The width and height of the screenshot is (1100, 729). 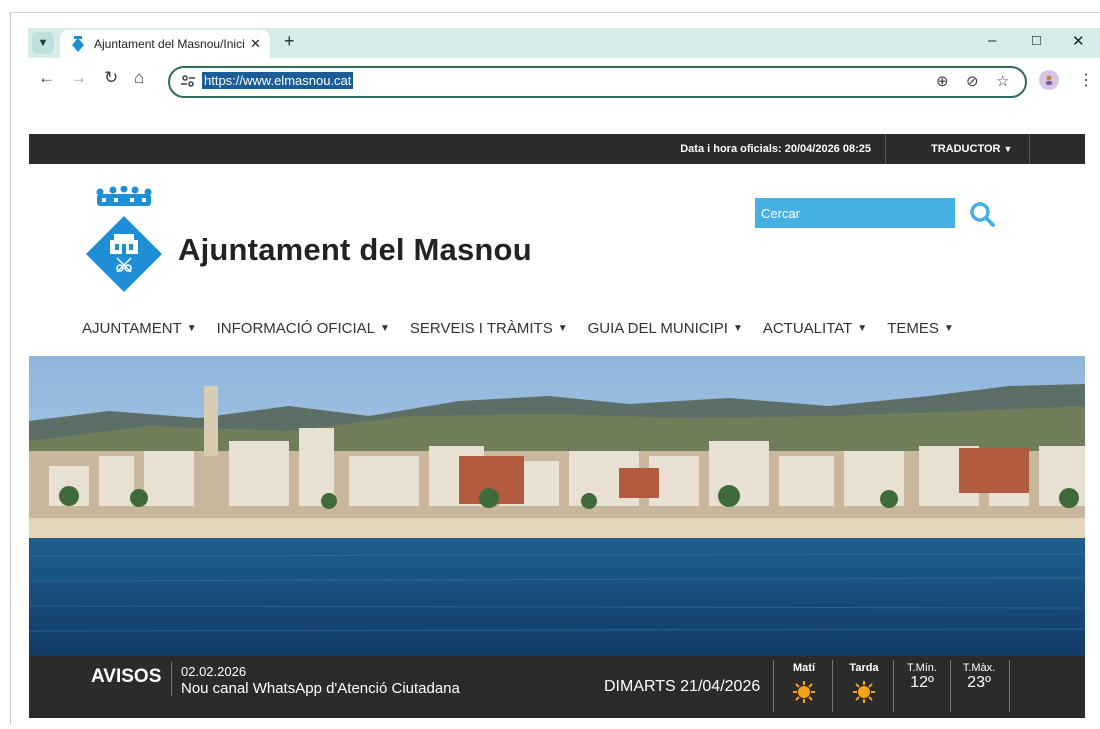 What do you see at coordinates (982, 214) in the screenshot?
I see `search-icon` at bounding box center [982, 214].